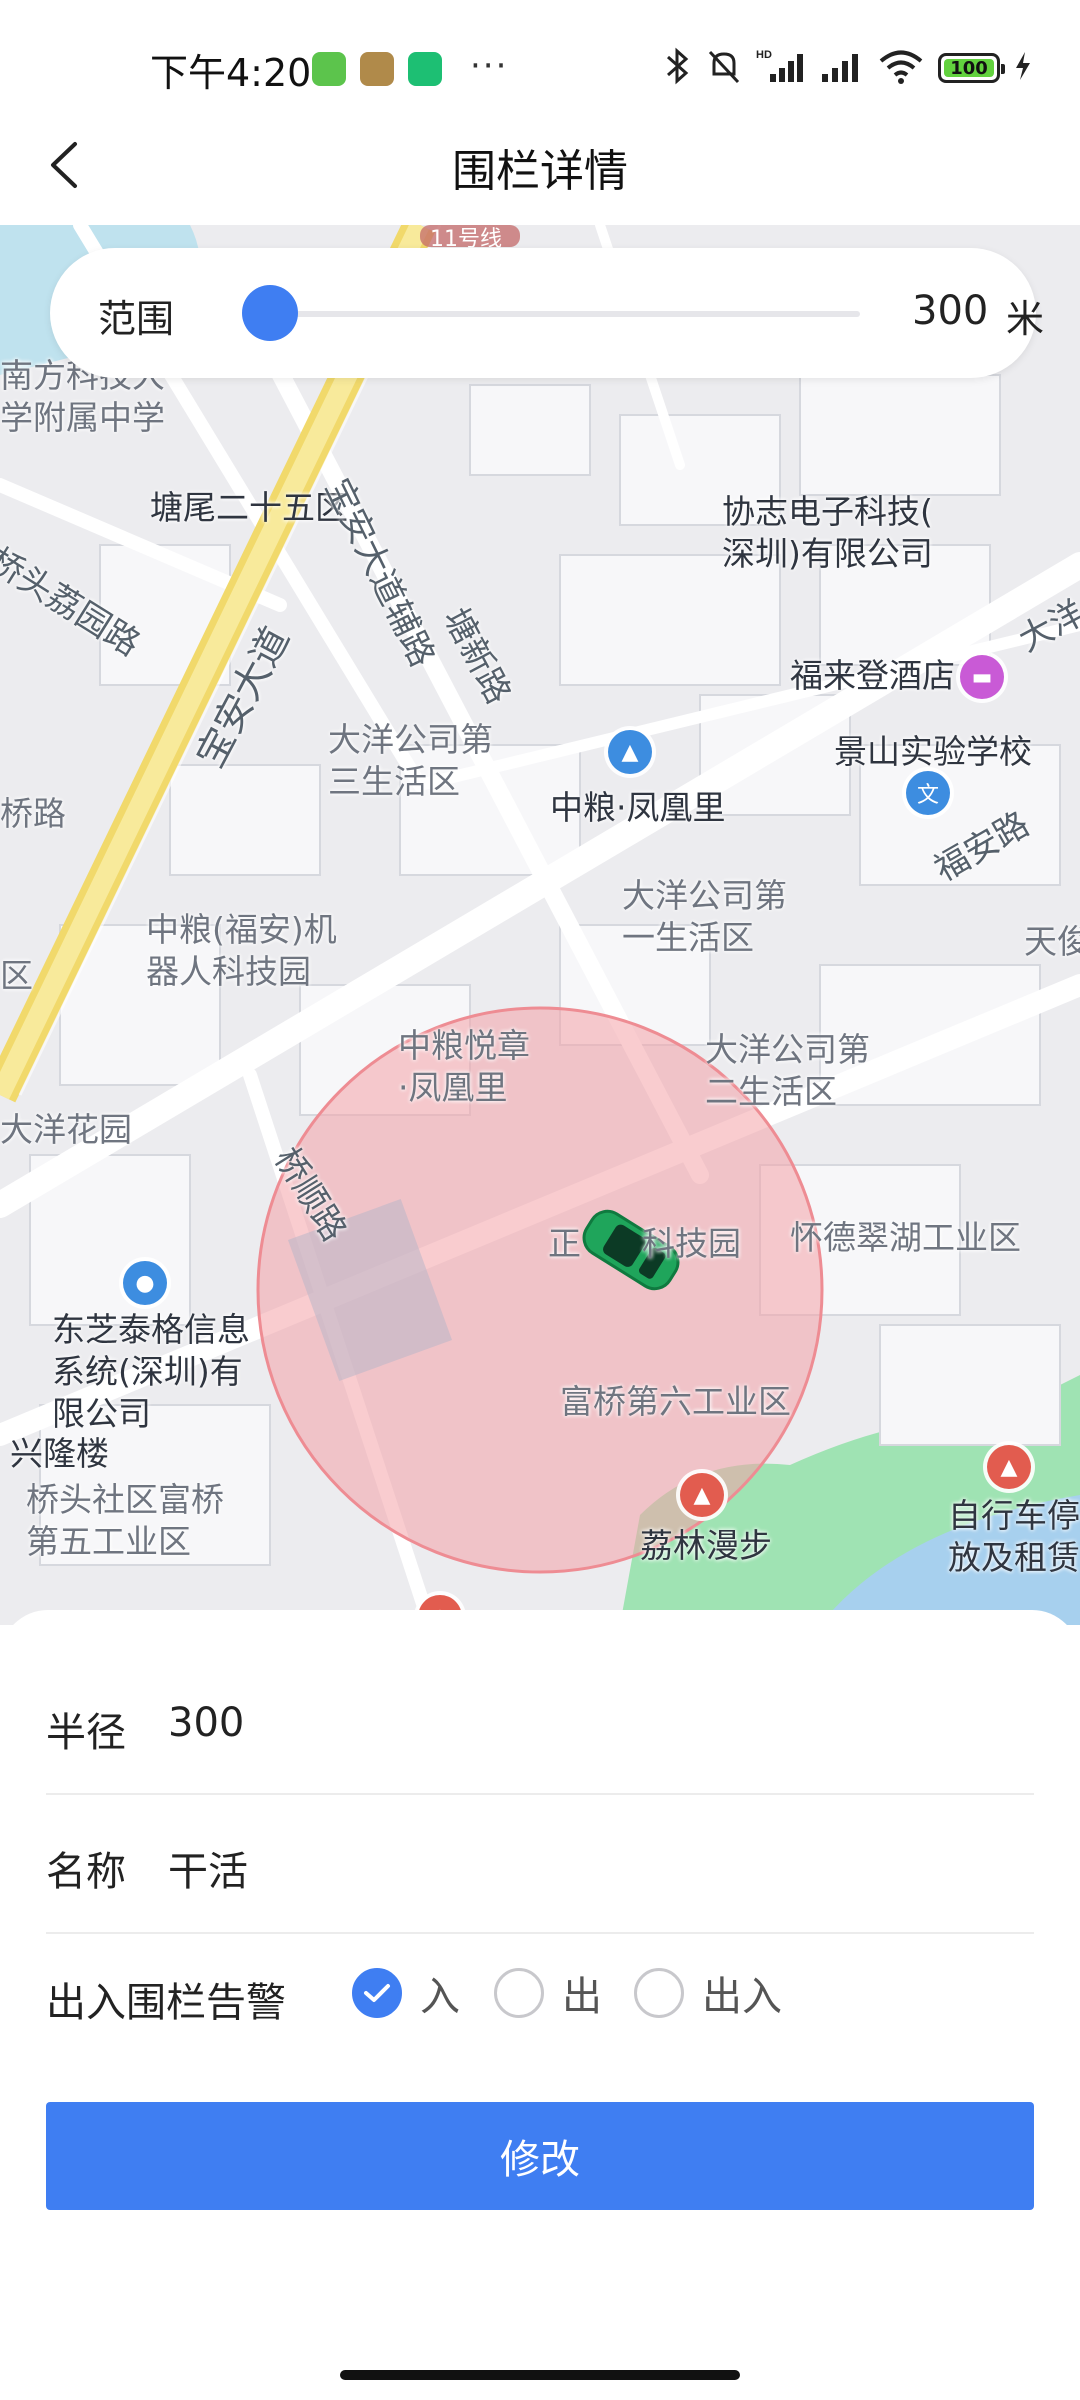 The height and width of the screenshot is (2400, 1080). What do you see at coordinates (16, 975) in the screenshot?
I see `map-label: 区` at bounding box center [16, 975].